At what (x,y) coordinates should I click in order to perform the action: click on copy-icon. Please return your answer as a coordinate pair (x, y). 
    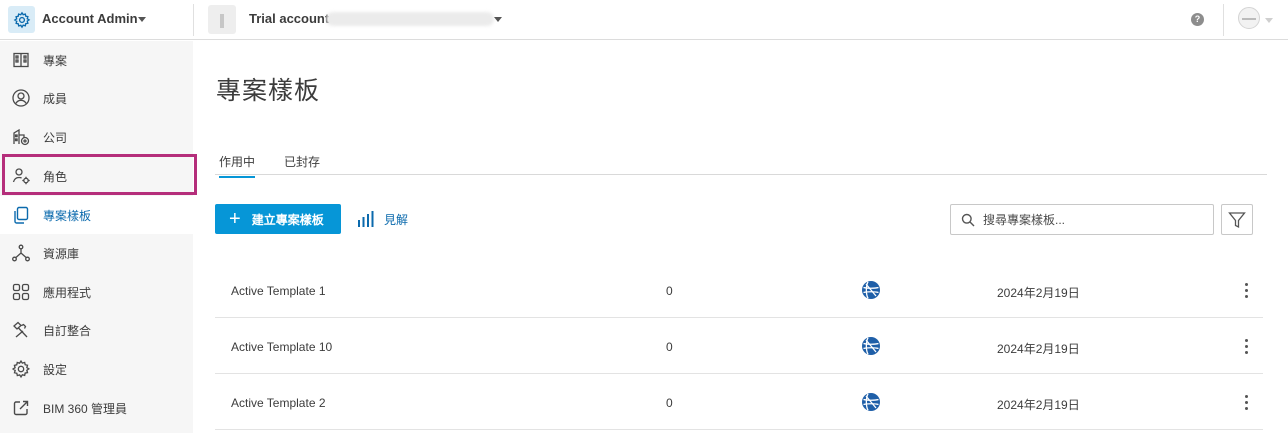
    Looking at the image, I should click on (21, 215).